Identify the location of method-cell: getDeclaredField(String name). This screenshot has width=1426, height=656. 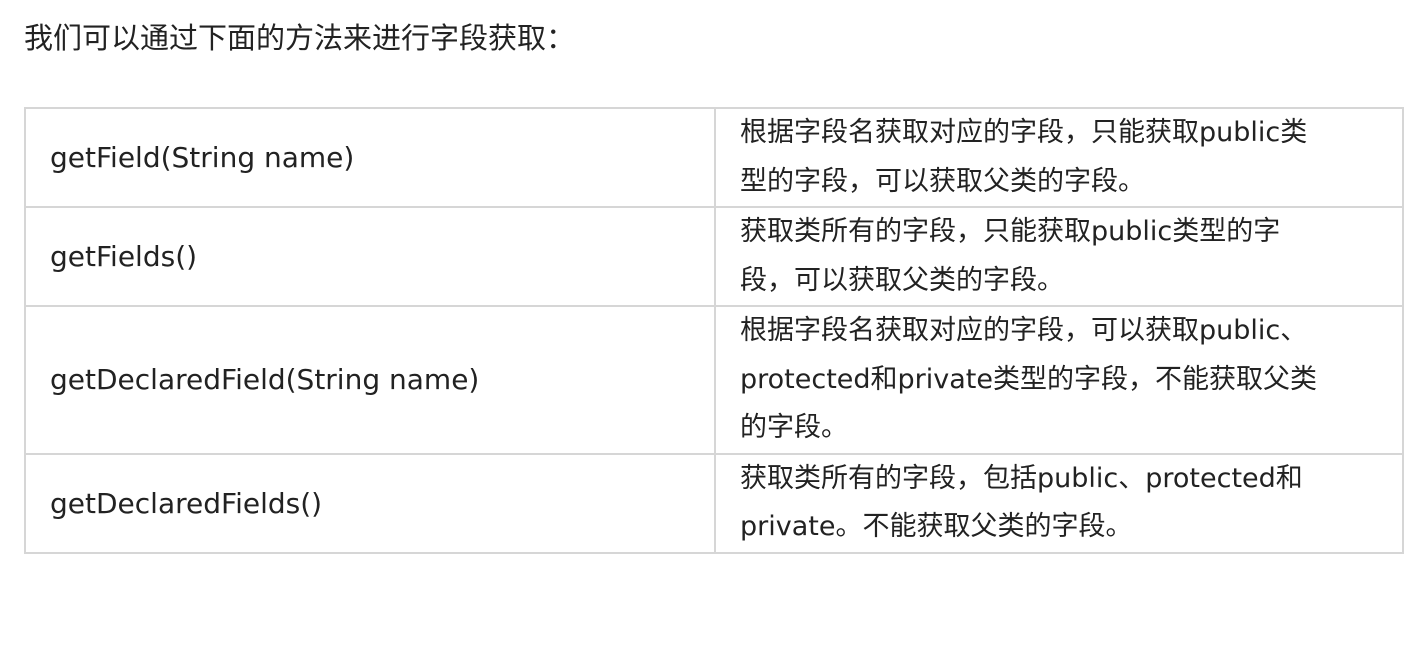
(370, 380).